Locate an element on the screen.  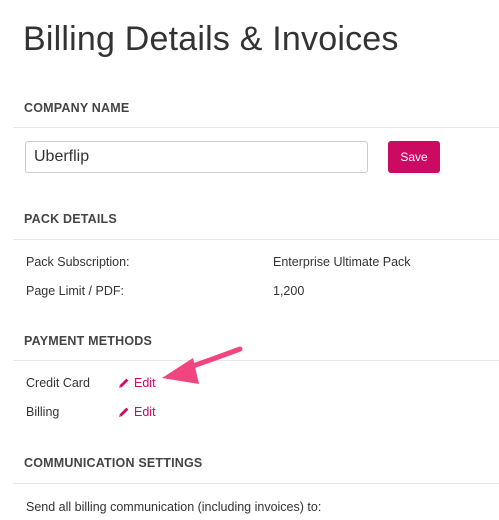
payment-methods-heading: PAYMENT METHODS is located at coordinates (88, 341).